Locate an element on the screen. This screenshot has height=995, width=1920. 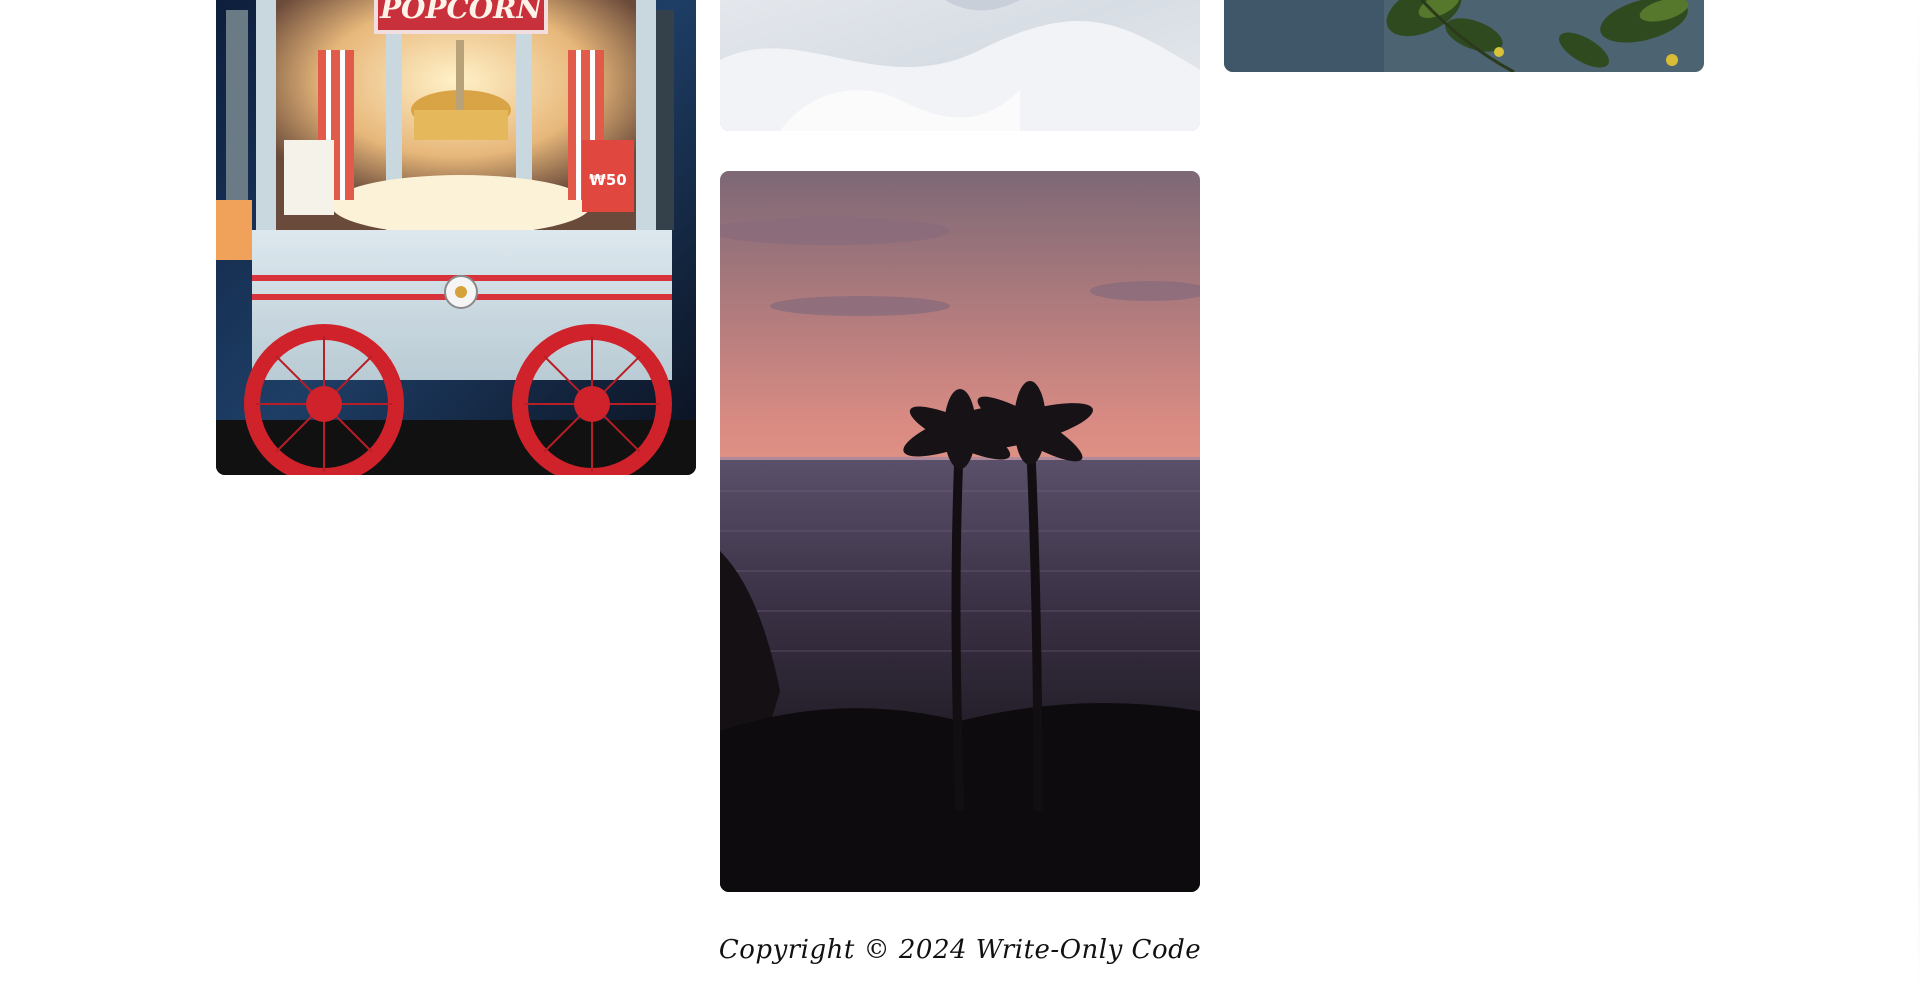
gallery-image-green-leaves is located at coordinates (1464, 36).